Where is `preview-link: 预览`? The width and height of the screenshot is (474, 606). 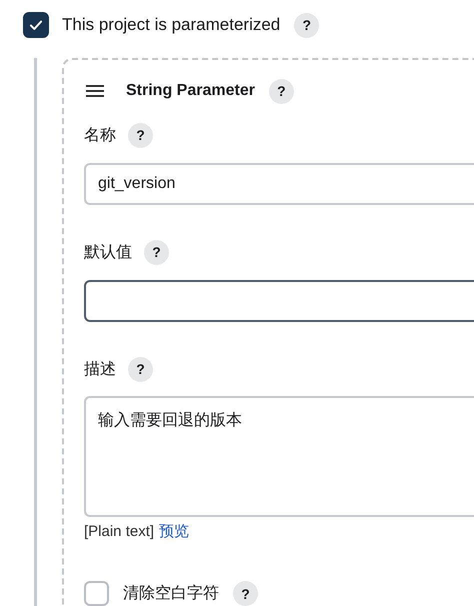
preview-link: 预览 is located at coordinates (174, 531).